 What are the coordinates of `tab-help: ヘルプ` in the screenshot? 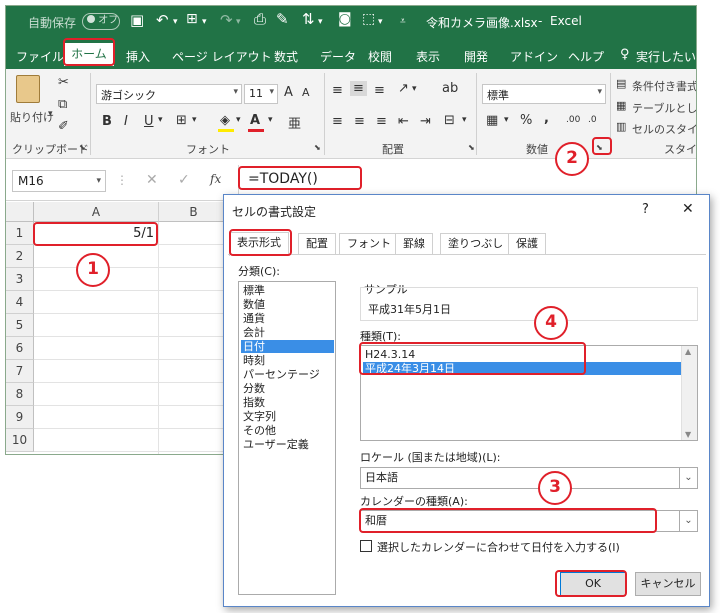 It's located at (586, 56).